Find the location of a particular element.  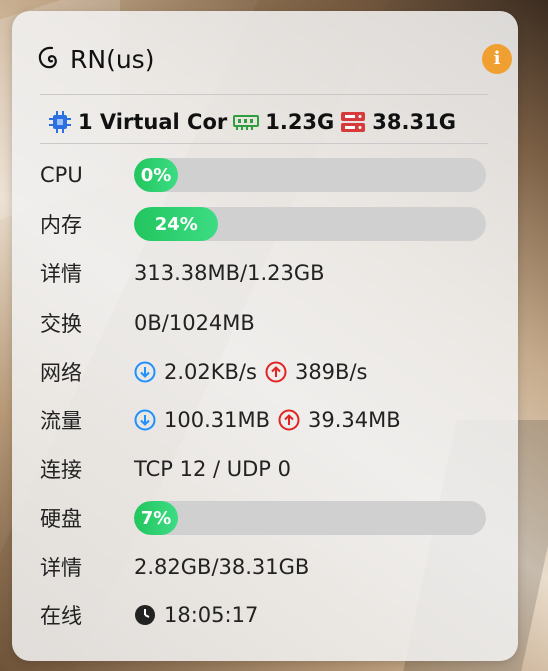

swap-value: 0B/1024MB is located at coordinates (194, 323).